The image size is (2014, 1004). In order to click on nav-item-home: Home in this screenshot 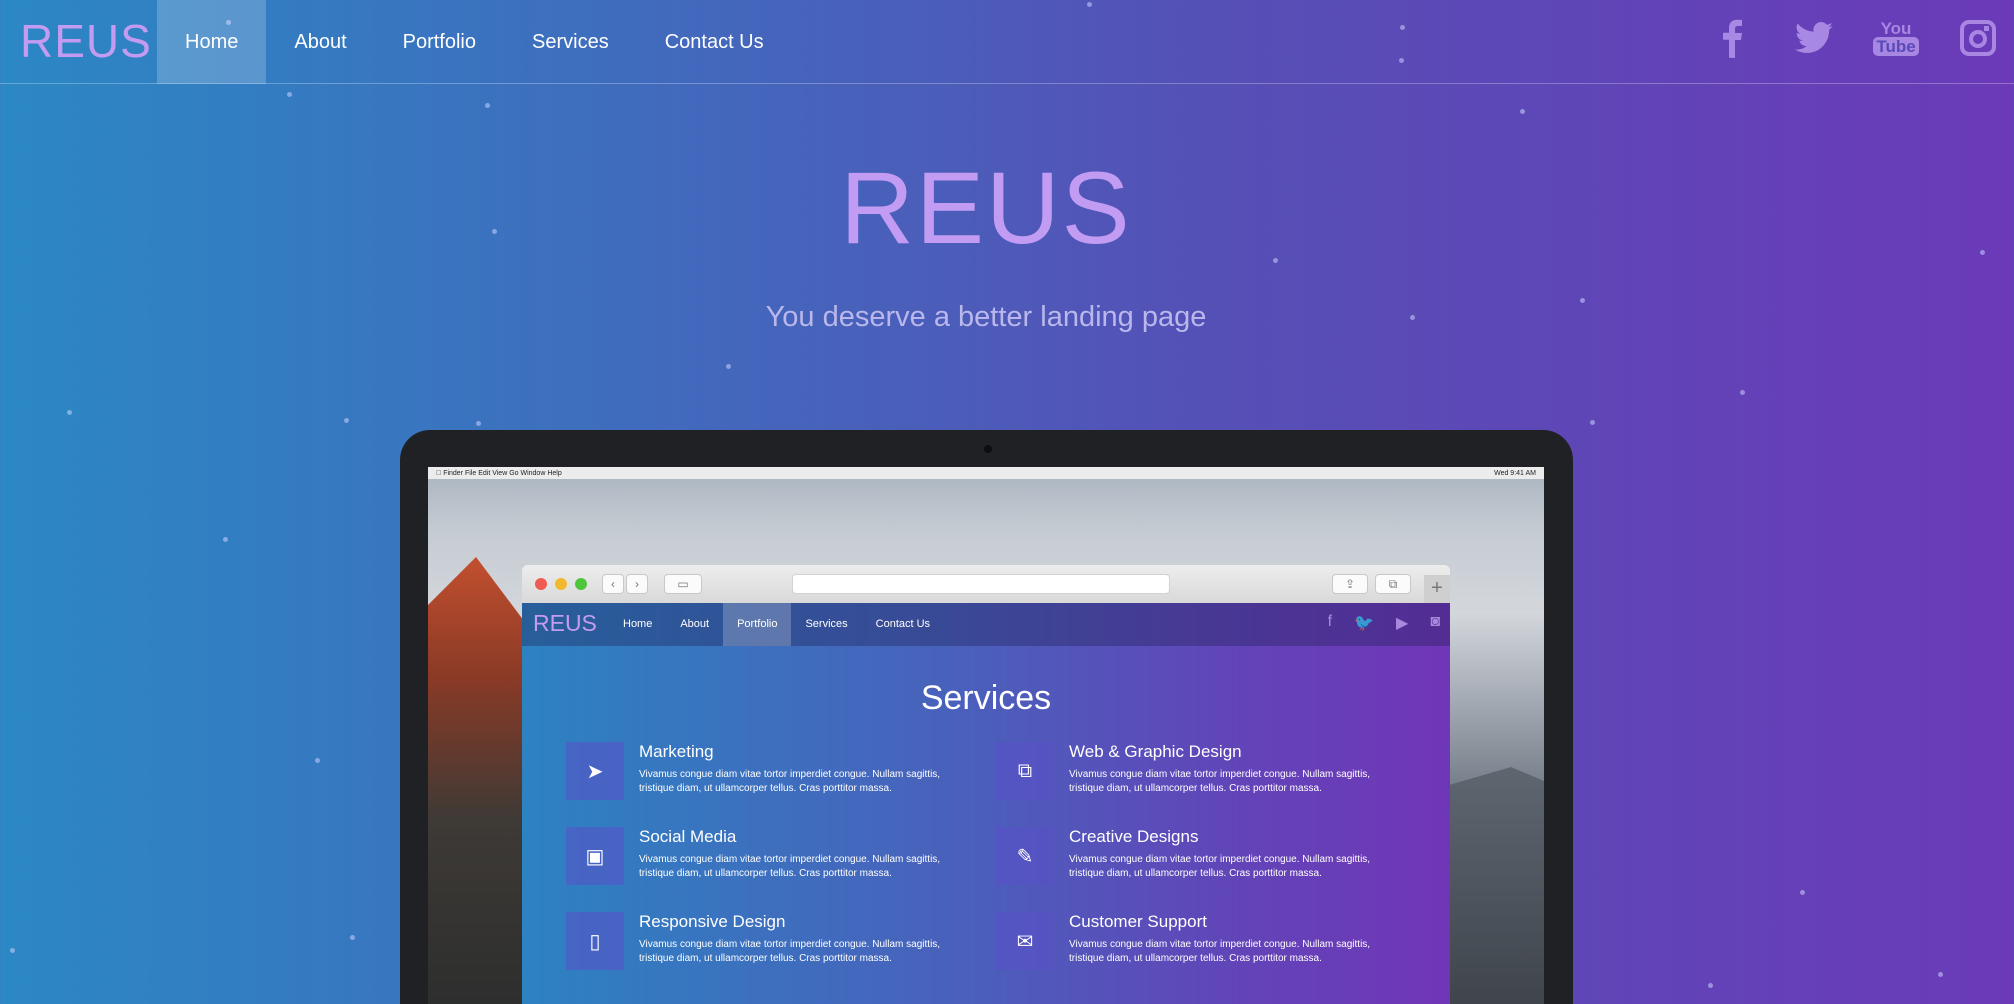, I will do `click(212, 42)`.